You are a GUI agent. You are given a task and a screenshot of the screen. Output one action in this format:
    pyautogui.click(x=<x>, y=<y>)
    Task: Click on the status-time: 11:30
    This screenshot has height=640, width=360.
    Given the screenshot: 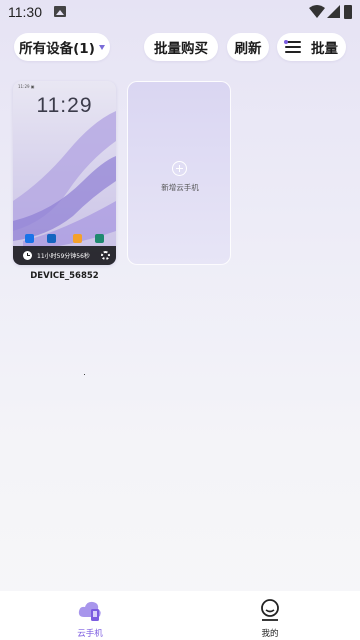 What is the action you would take?
    pyautogui.click(x=25, y=12)
    